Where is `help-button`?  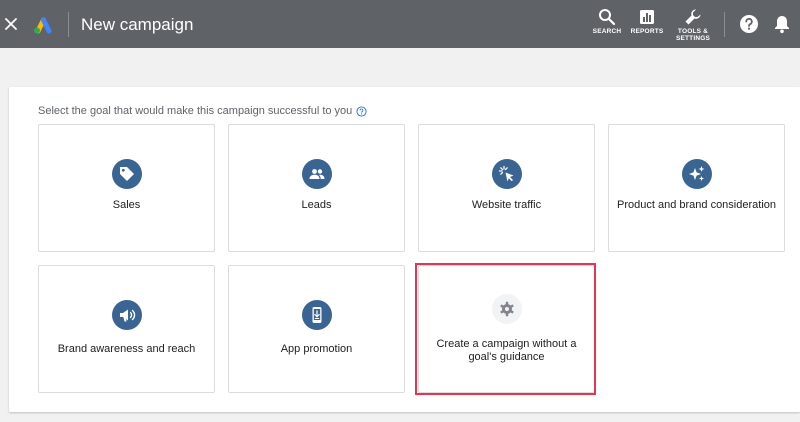
help-button is located at coordinates (749, 24).